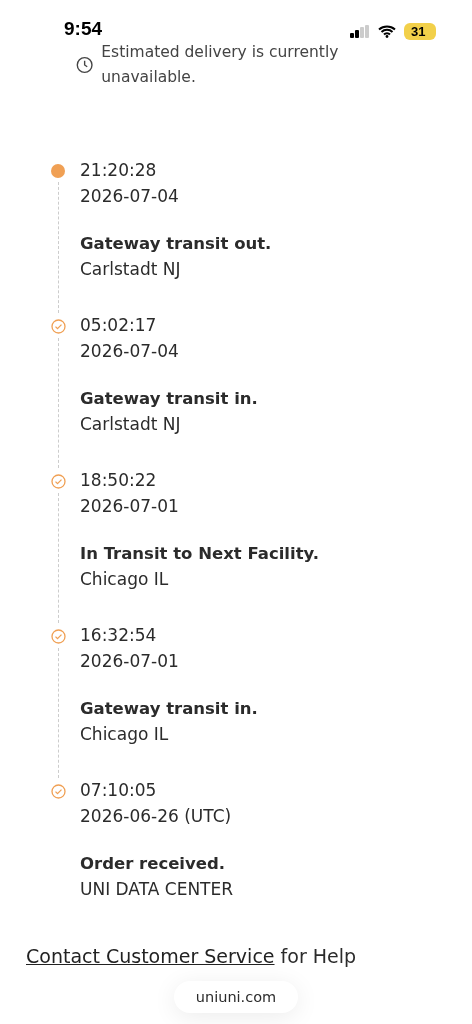  I want to click on signal-icon, so click(360, 31).